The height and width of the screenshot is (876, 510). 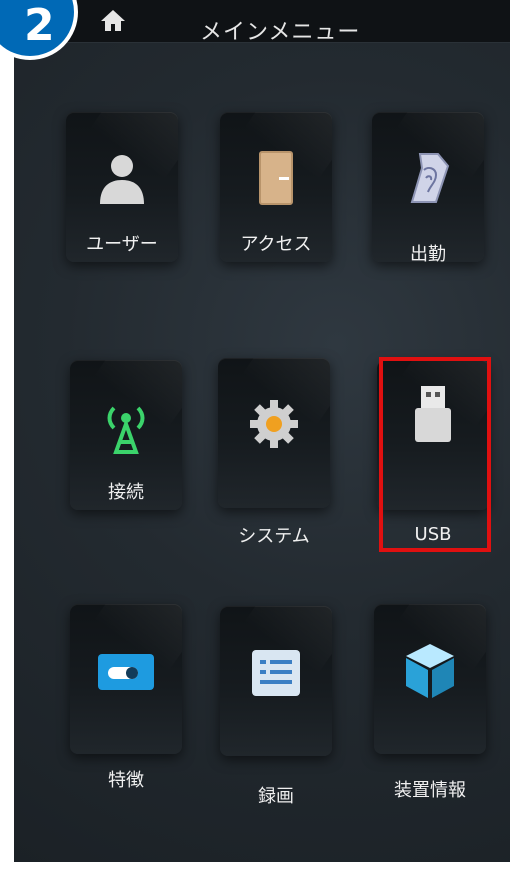 I want to click on menu-item-label: 接続, so click(x=126, y=492).